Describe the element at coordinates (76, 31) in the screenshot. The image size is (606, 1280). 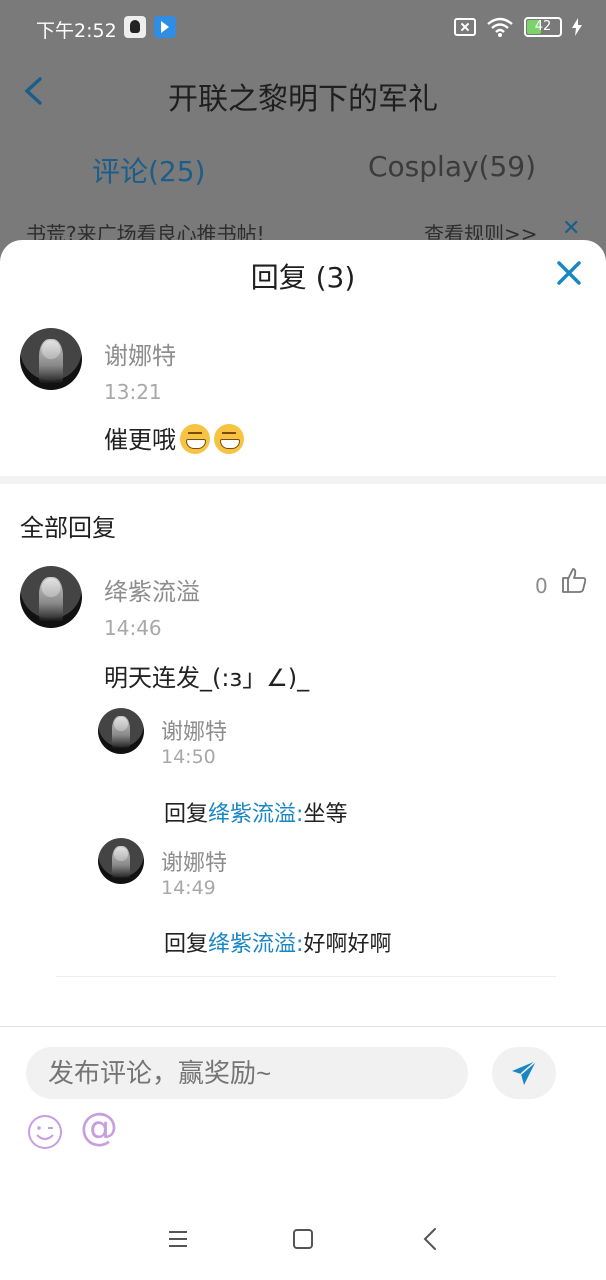
I see `status-time: 下午2:52` at that location.